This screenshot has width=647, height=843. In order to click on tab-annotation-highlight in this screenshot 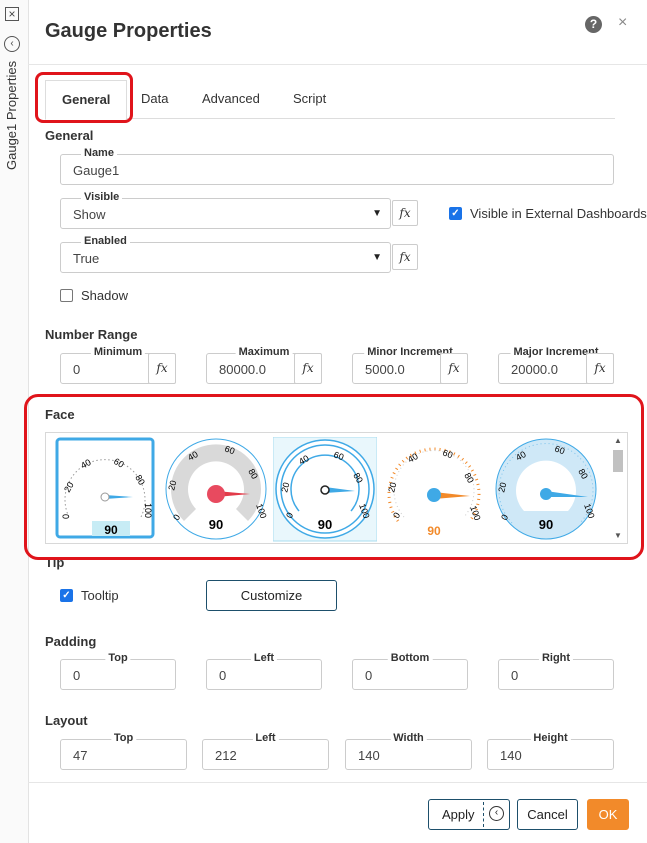, I will do `click(84, 97)`.